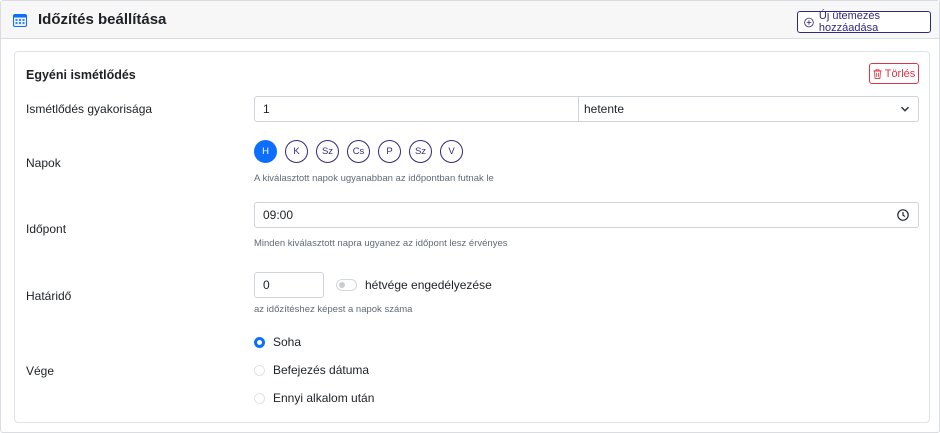  I want to click on card-title: Egyéni ismétlődés, so click(81, 75).